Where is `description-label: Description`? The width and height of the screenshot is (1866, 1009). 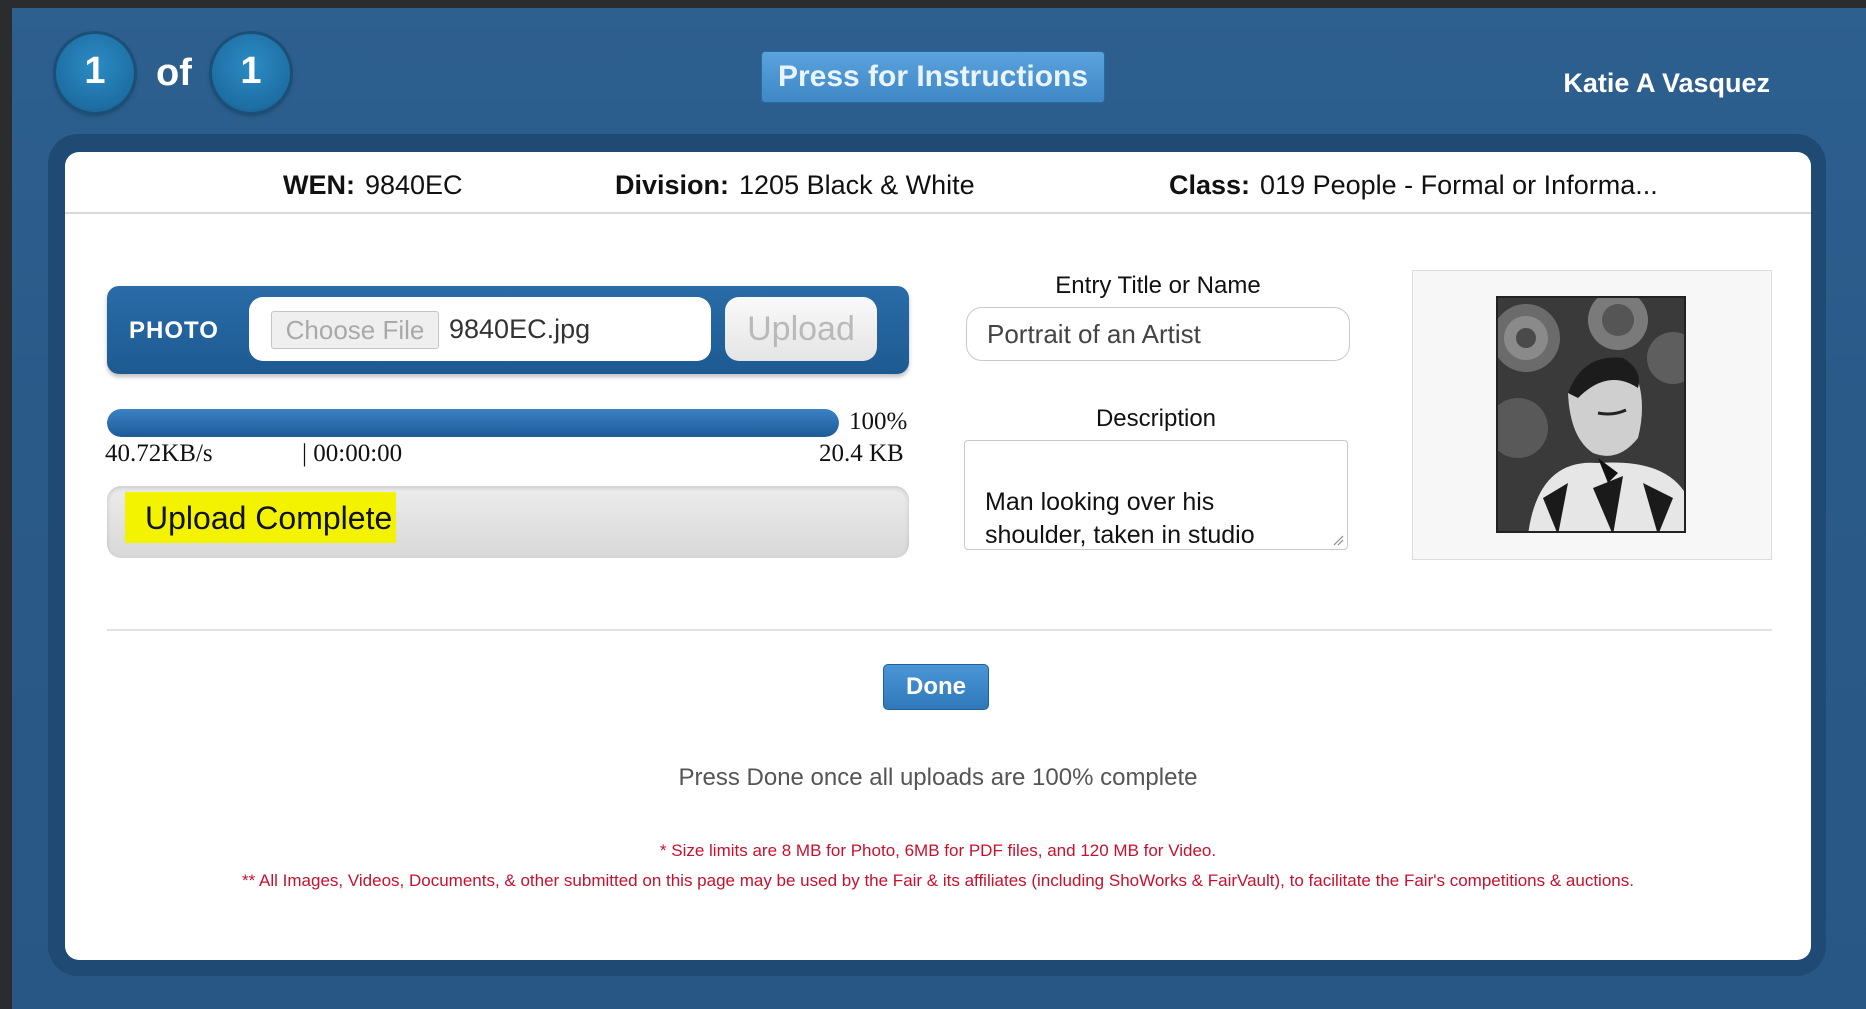
description-label: Description is located at coordinates (1156, 418).